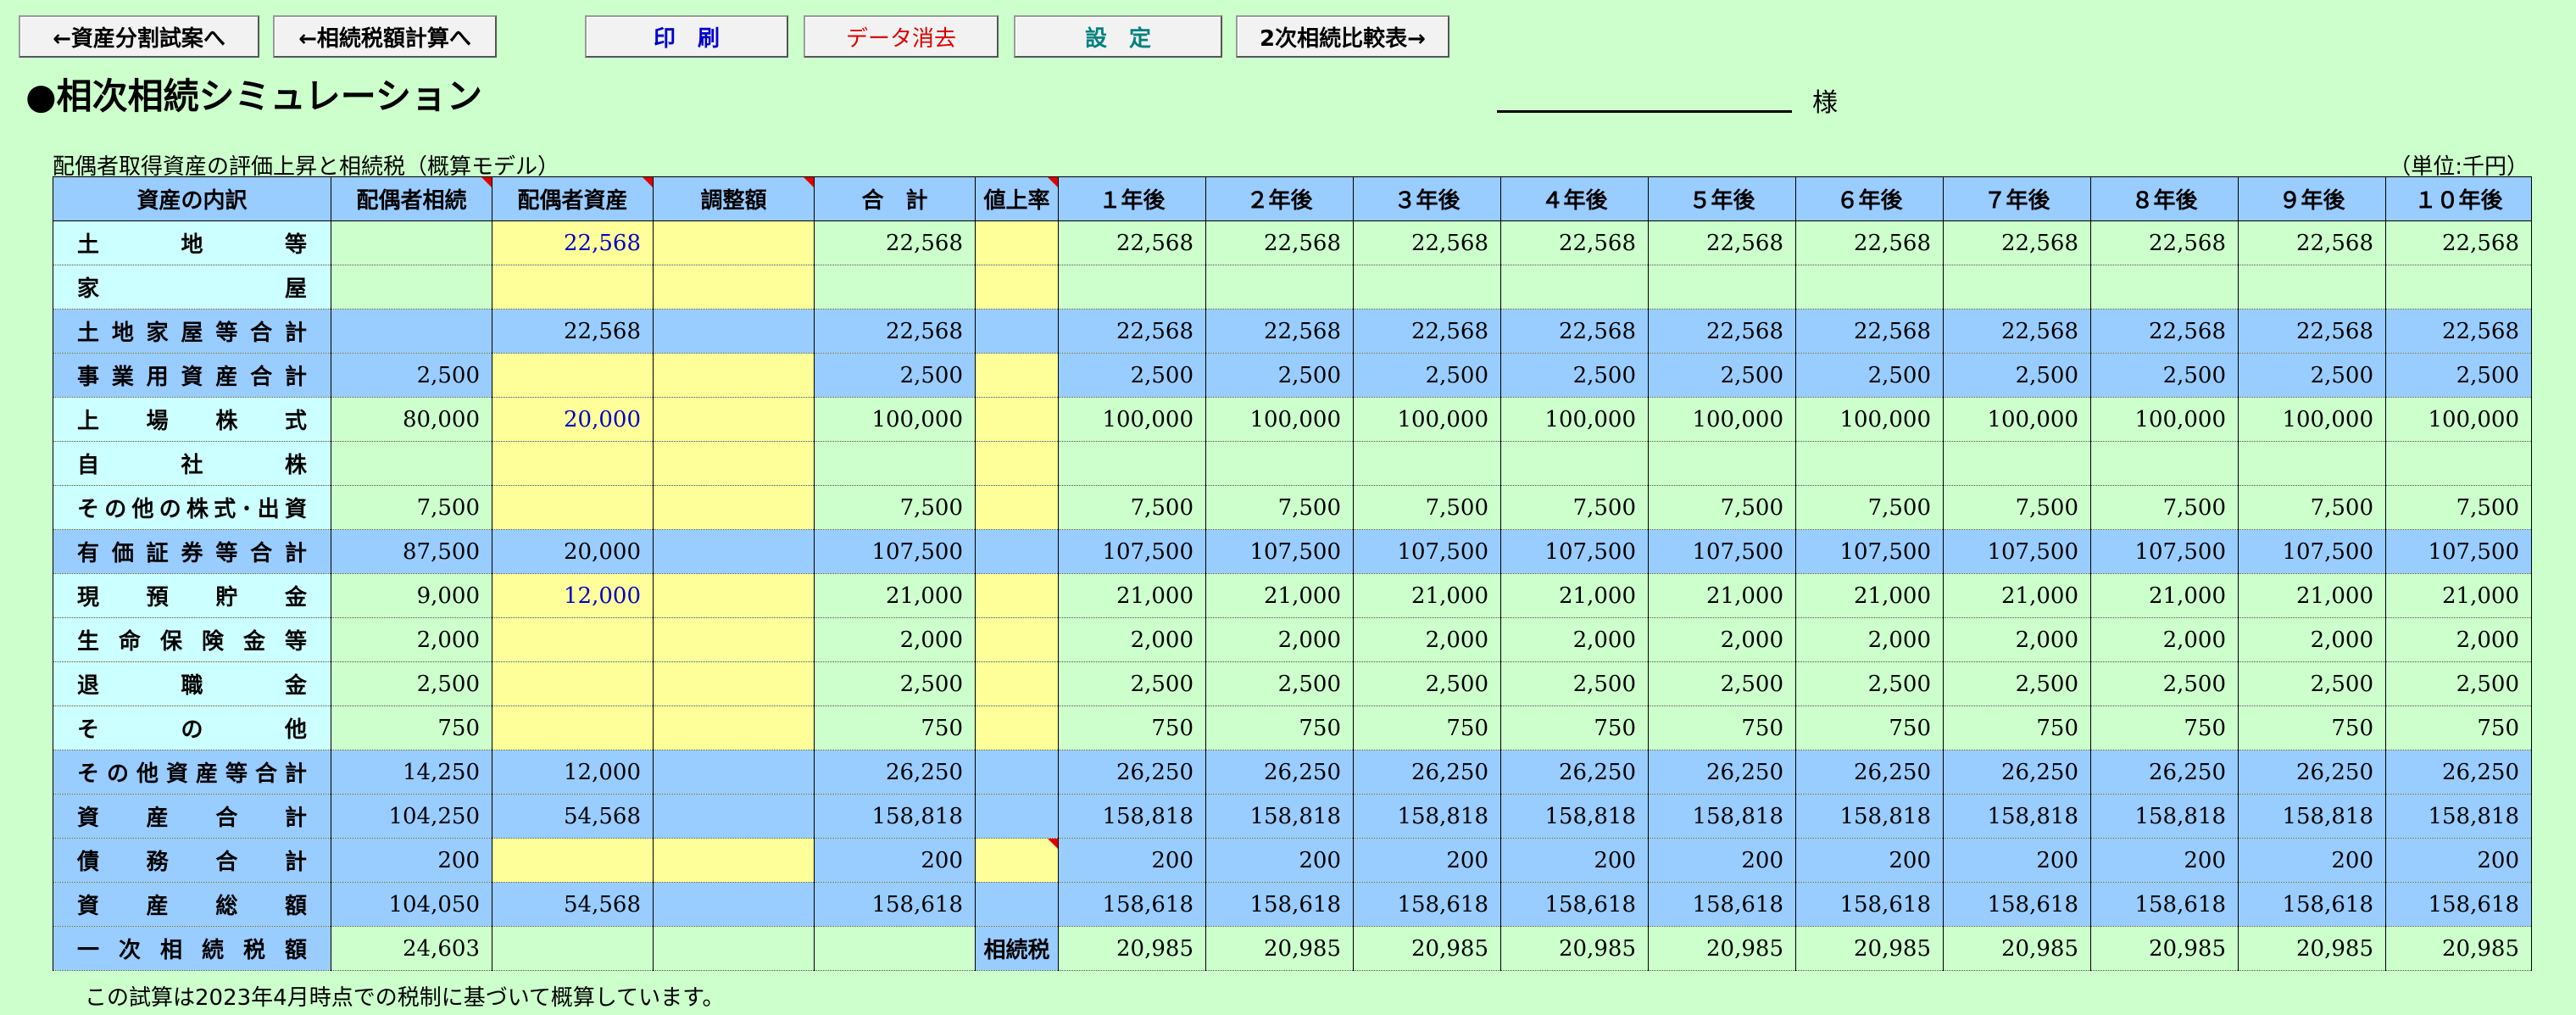 The height and width of the screenshot is (1015, 2576). I want to click on row-label: 家屋, so click(192, 287).